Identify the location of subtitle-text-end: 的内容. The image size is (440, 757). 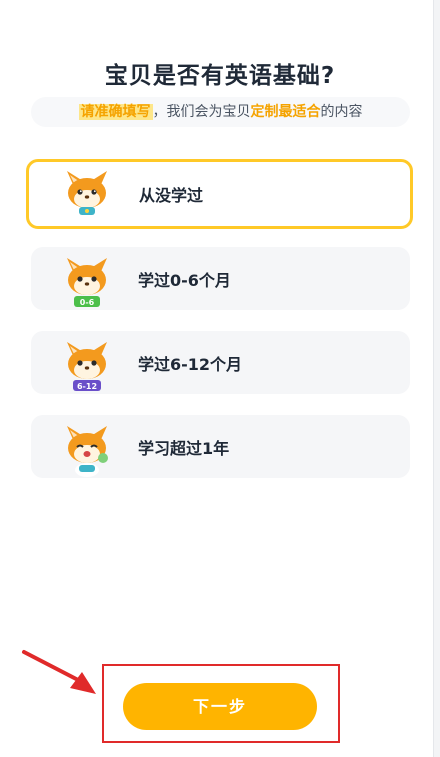
(341, 112).